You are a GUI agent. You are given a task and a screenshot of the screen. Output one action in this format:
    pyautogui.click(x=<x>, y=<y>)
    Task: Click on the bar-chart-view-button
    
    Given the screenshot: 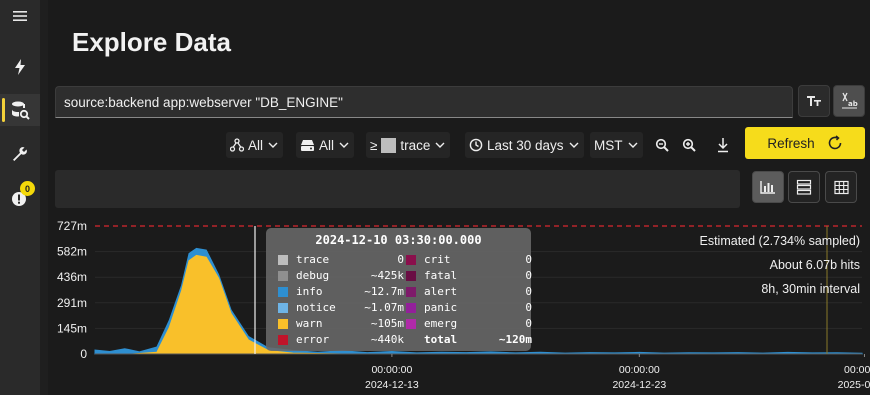 What is the action you would take?
    pyautogui.click(x=768, y=187)
    